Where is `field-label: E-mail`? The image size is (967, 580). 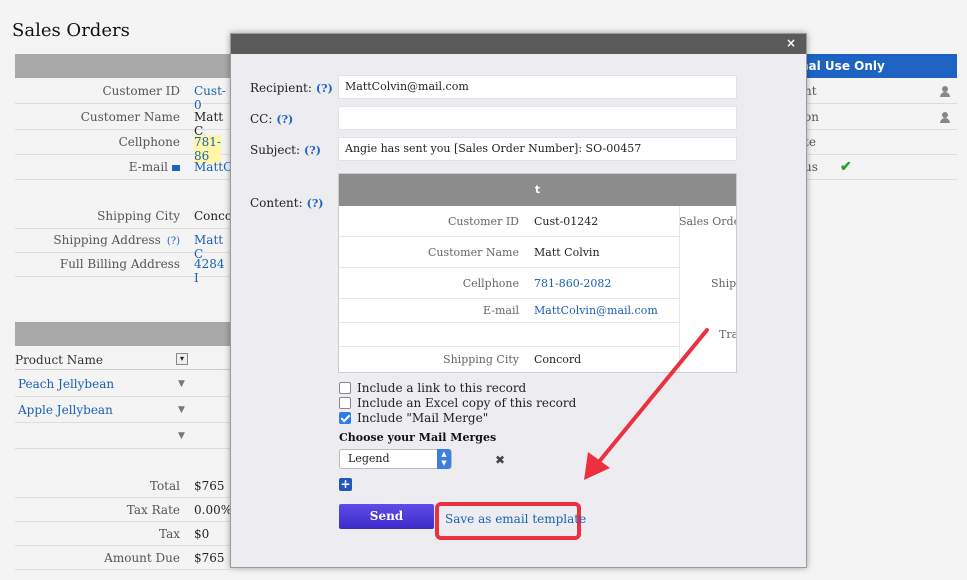 field-label: E-mail is located at coordinates (97, 167).